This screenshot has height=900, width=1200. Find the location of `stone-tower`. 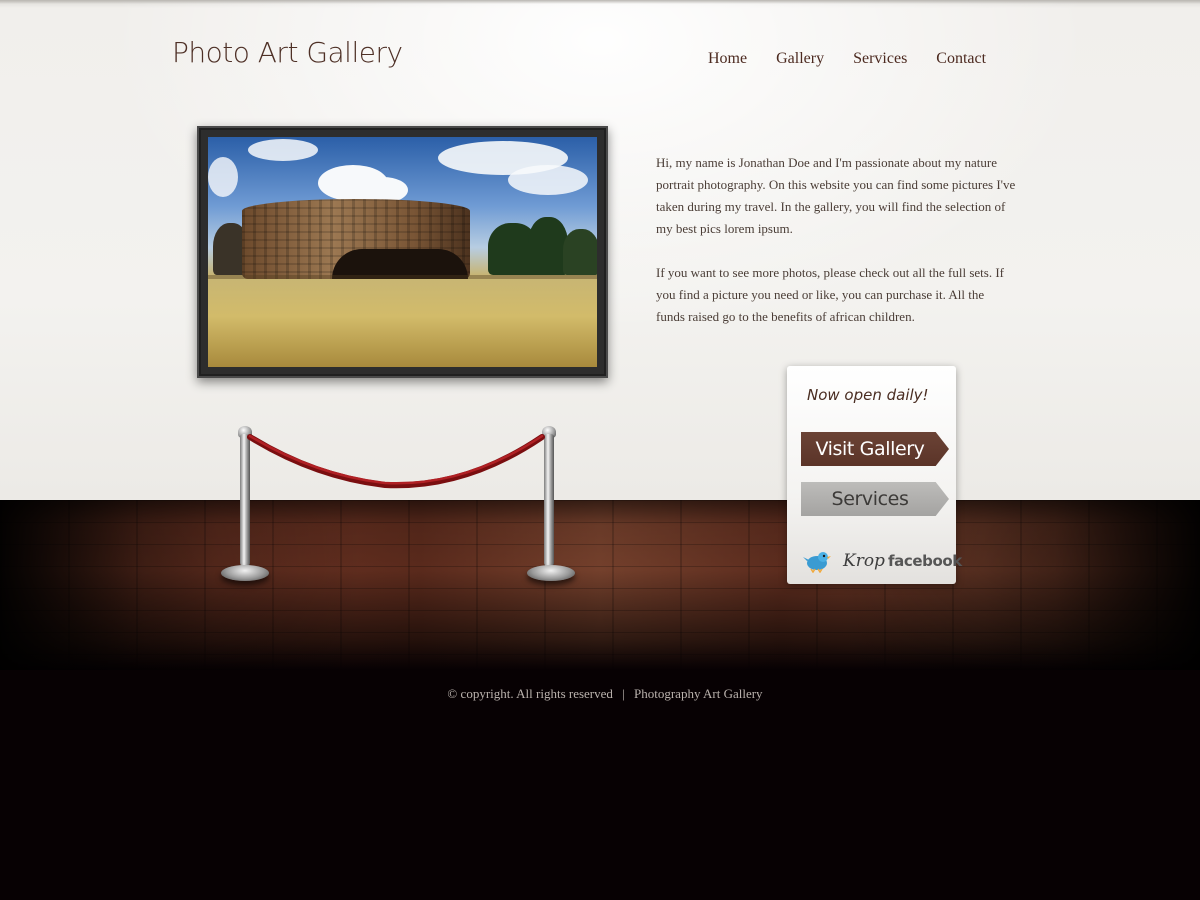

stone-tower is located at coordinates (356, 239).